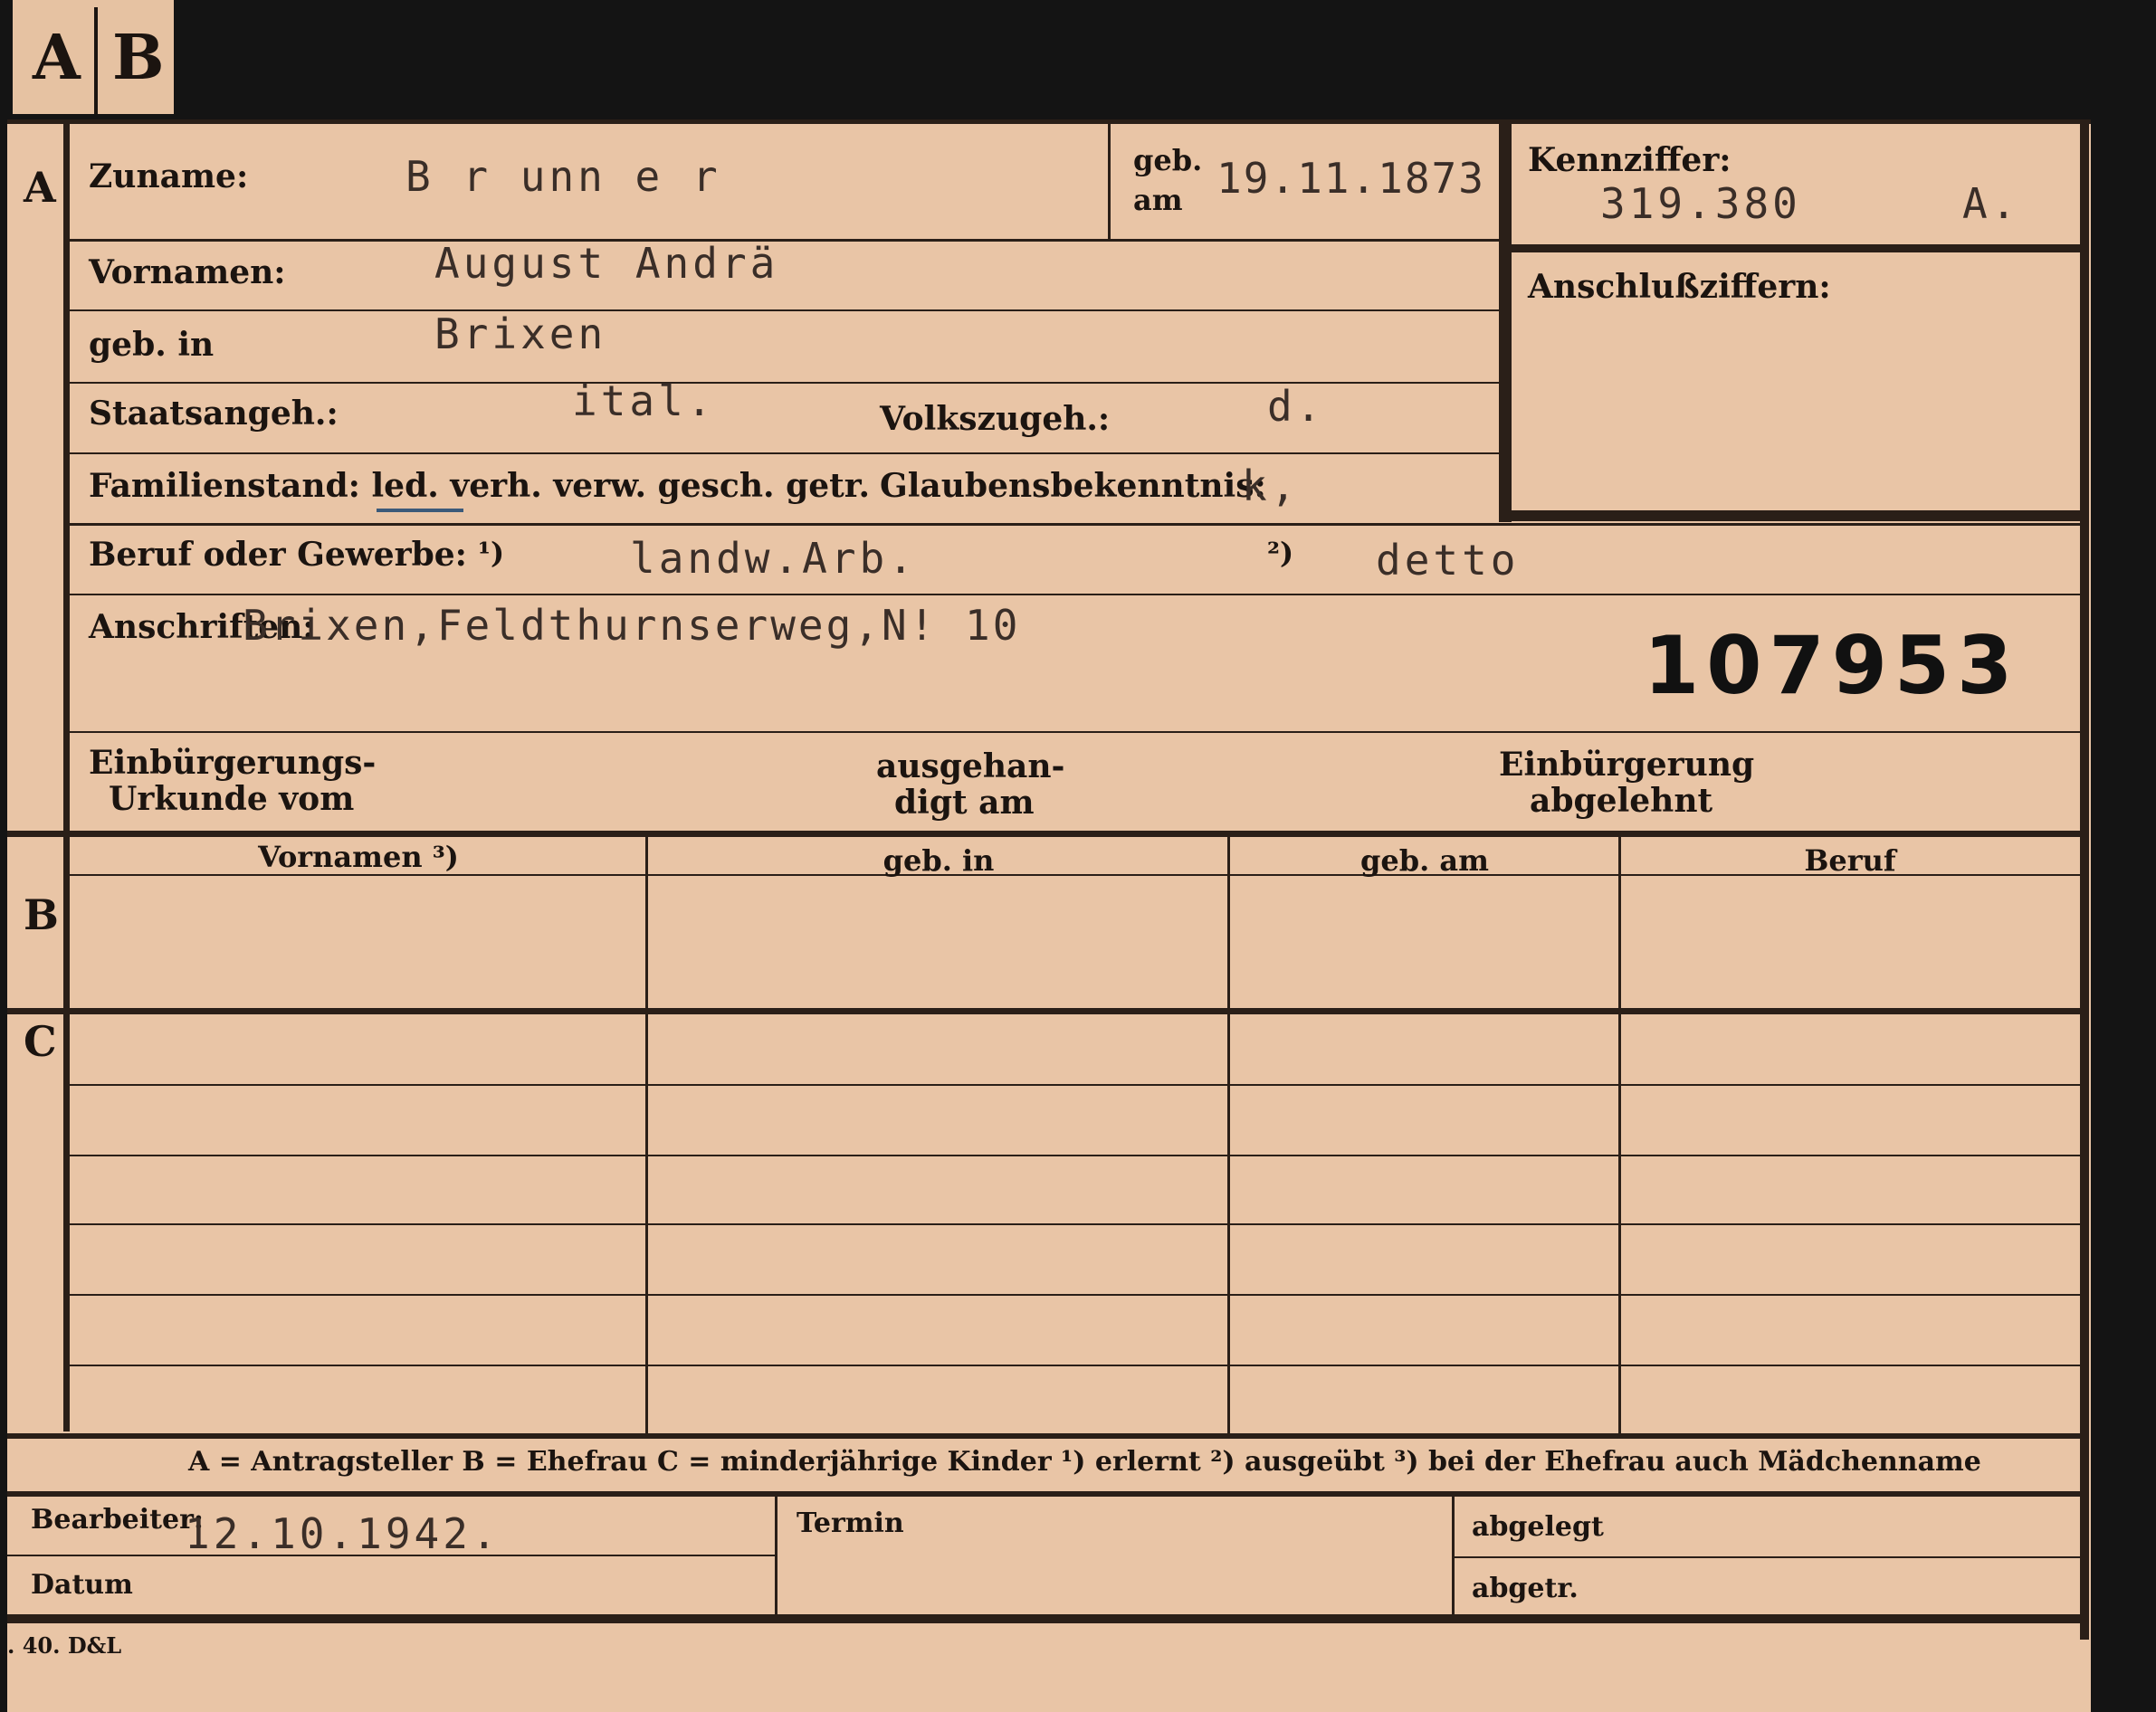 This screenshot has width=2156, height=1712. What do you see at coordinates (632, 625) in the screenshot?
I see `value-anschrift: Brixen,Feldthurnserweg,N! 10` at bounding box center [632, 625].